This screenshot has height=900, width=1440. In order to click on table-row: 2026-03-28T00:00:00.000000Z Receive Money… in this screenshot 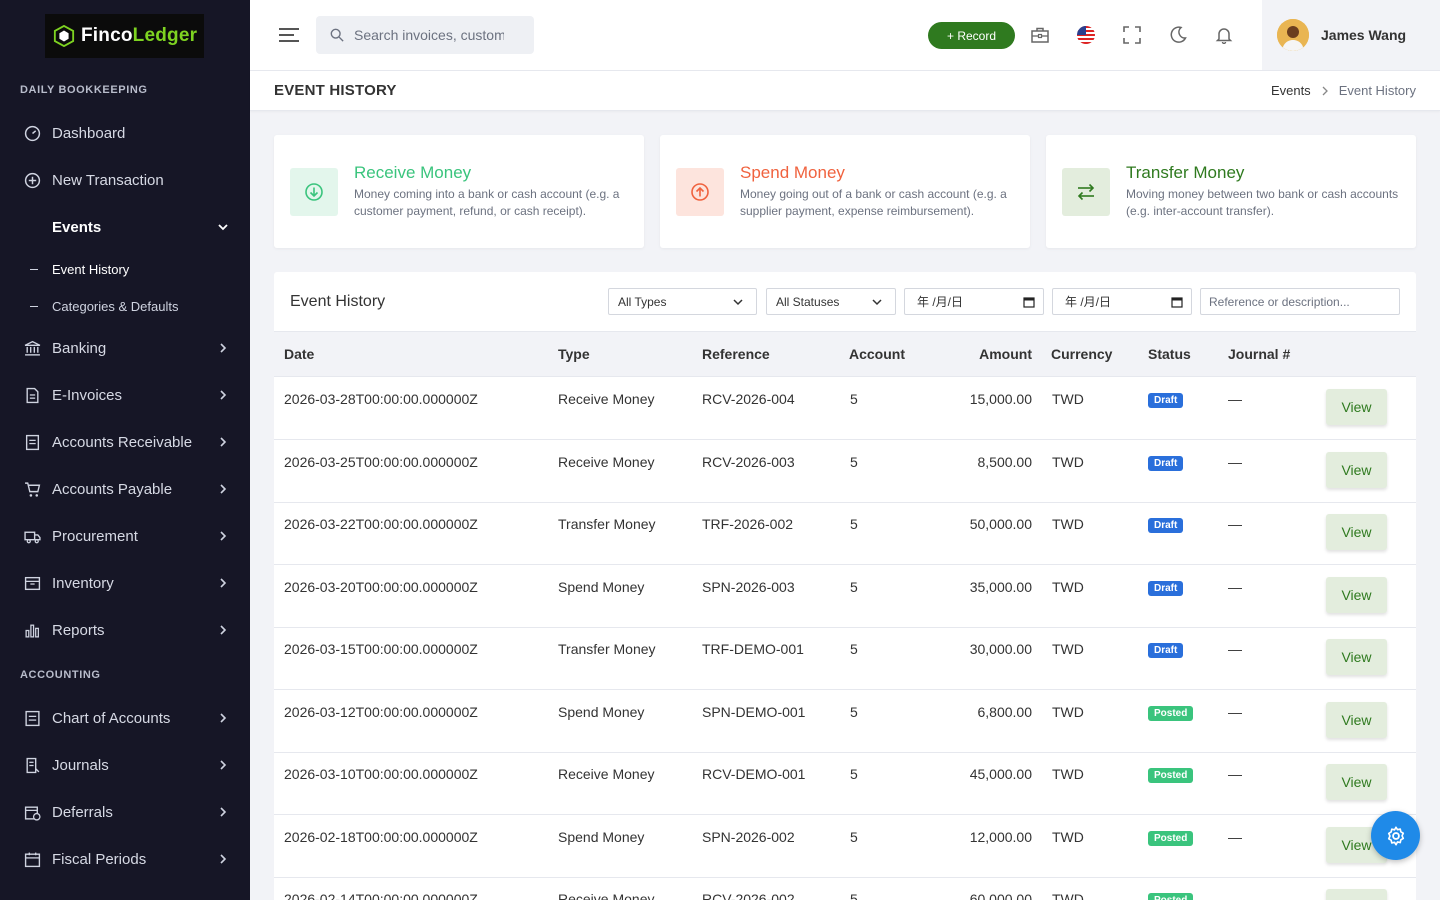, I will do `click(845, 408)`.